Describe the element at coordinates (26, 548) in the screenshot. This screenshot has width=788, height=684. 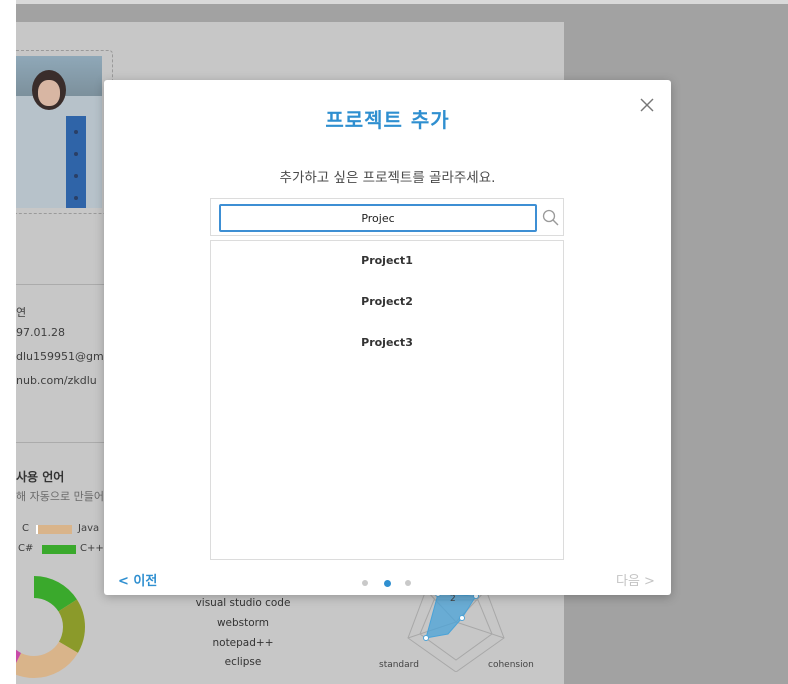
I see `legend-label-csharp: C#` at that location.